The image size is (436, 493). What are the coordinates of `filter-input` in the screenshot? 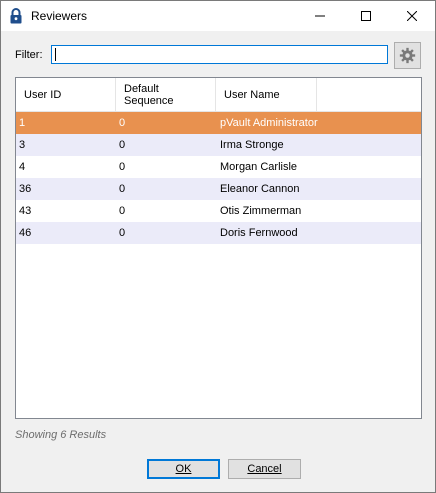 It's located at (219, 54).